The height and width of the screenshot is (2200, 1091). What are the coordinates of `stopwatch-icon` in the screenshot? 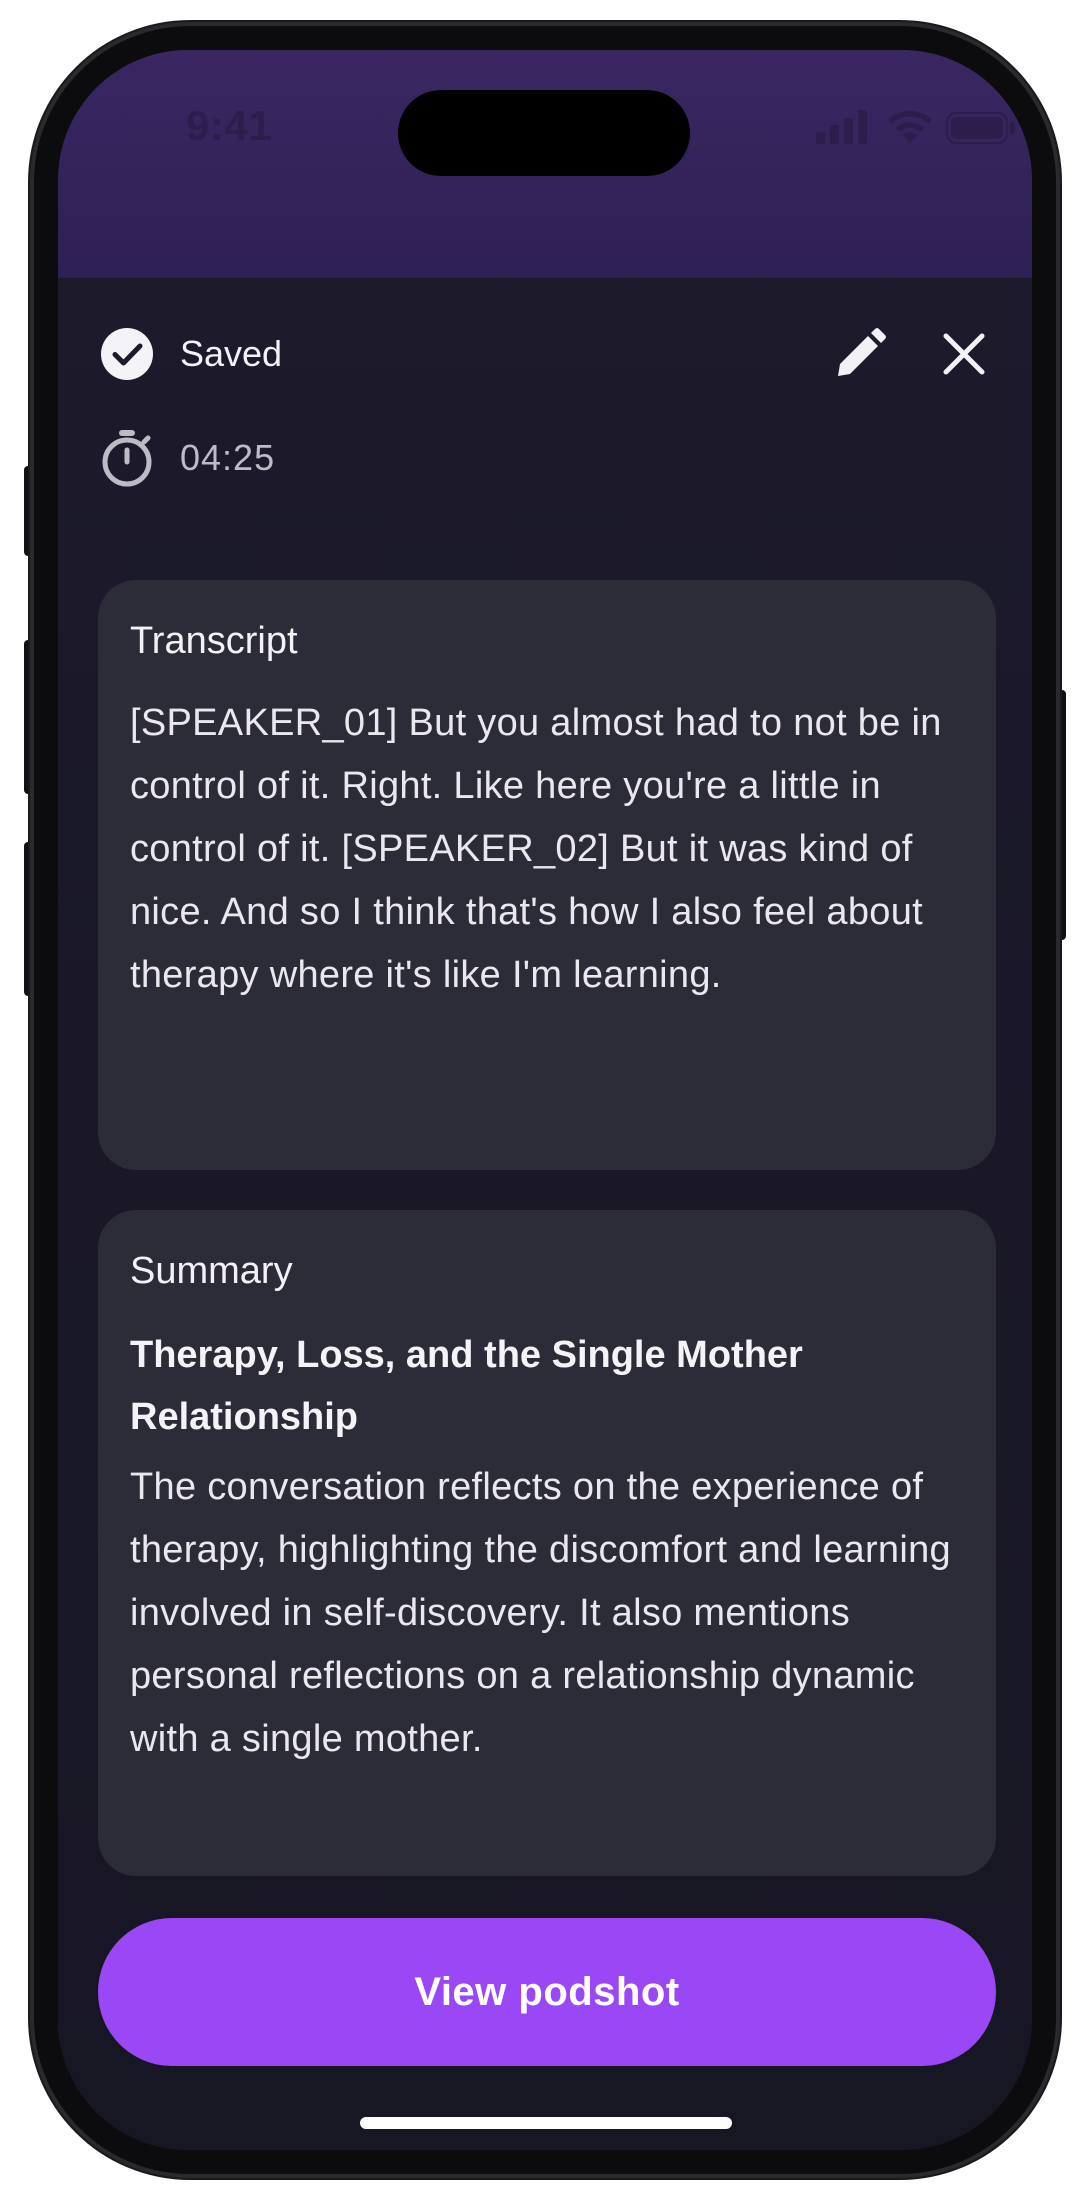 It's located at (127, 458).